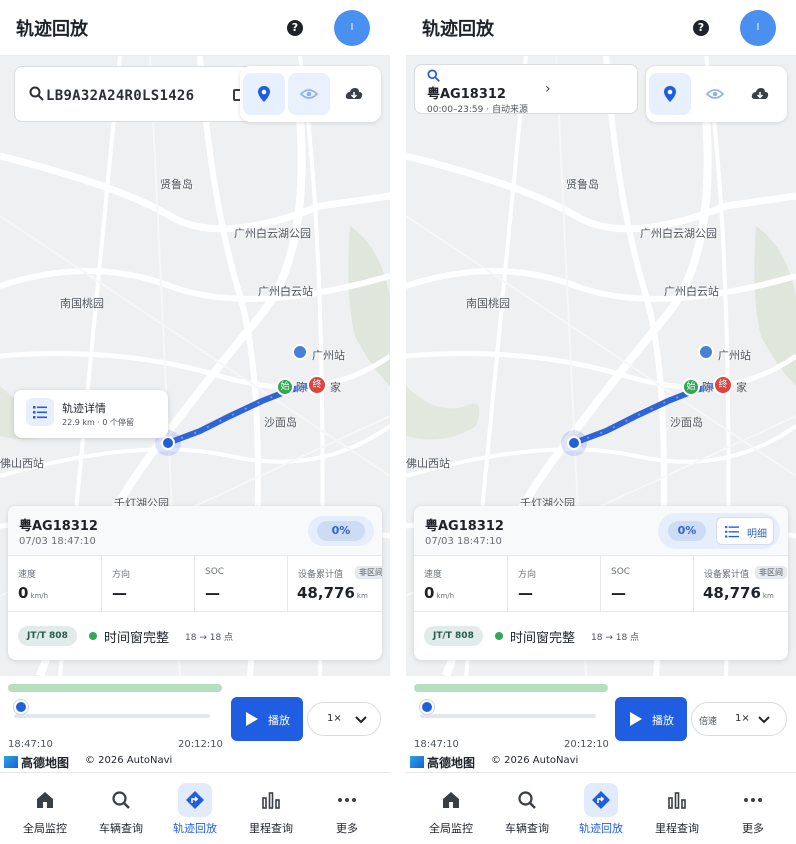 This screenshot has width=796, height=844. Describe the element at coordinates (574, 443) in the screenshot. I see `current-position-marker` at that location.